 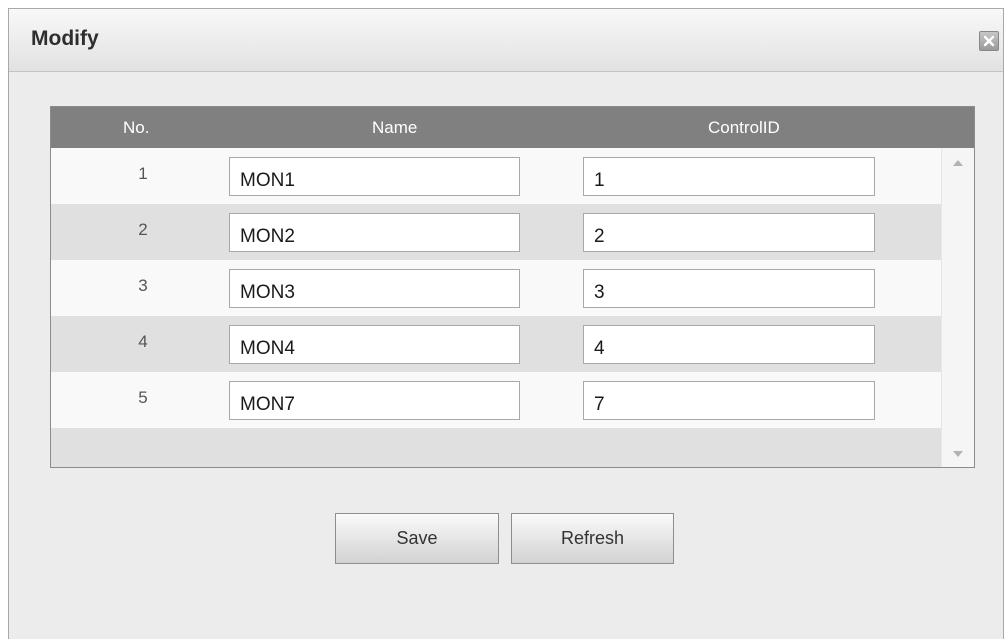 I want to click on table-row: 3, so click(x=496, y=288).